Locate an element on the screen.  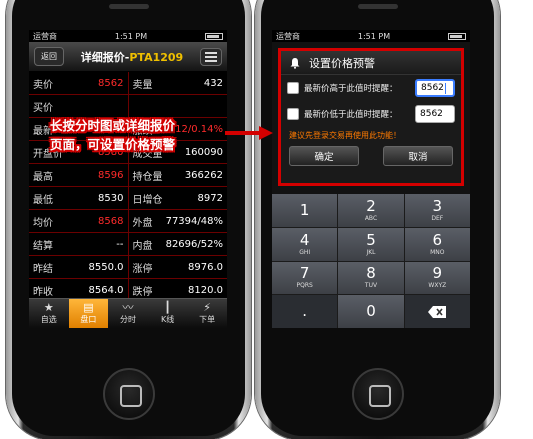
login-warning: 建议先登录交易再使用此功能！ is located at coordinates (345, 135).